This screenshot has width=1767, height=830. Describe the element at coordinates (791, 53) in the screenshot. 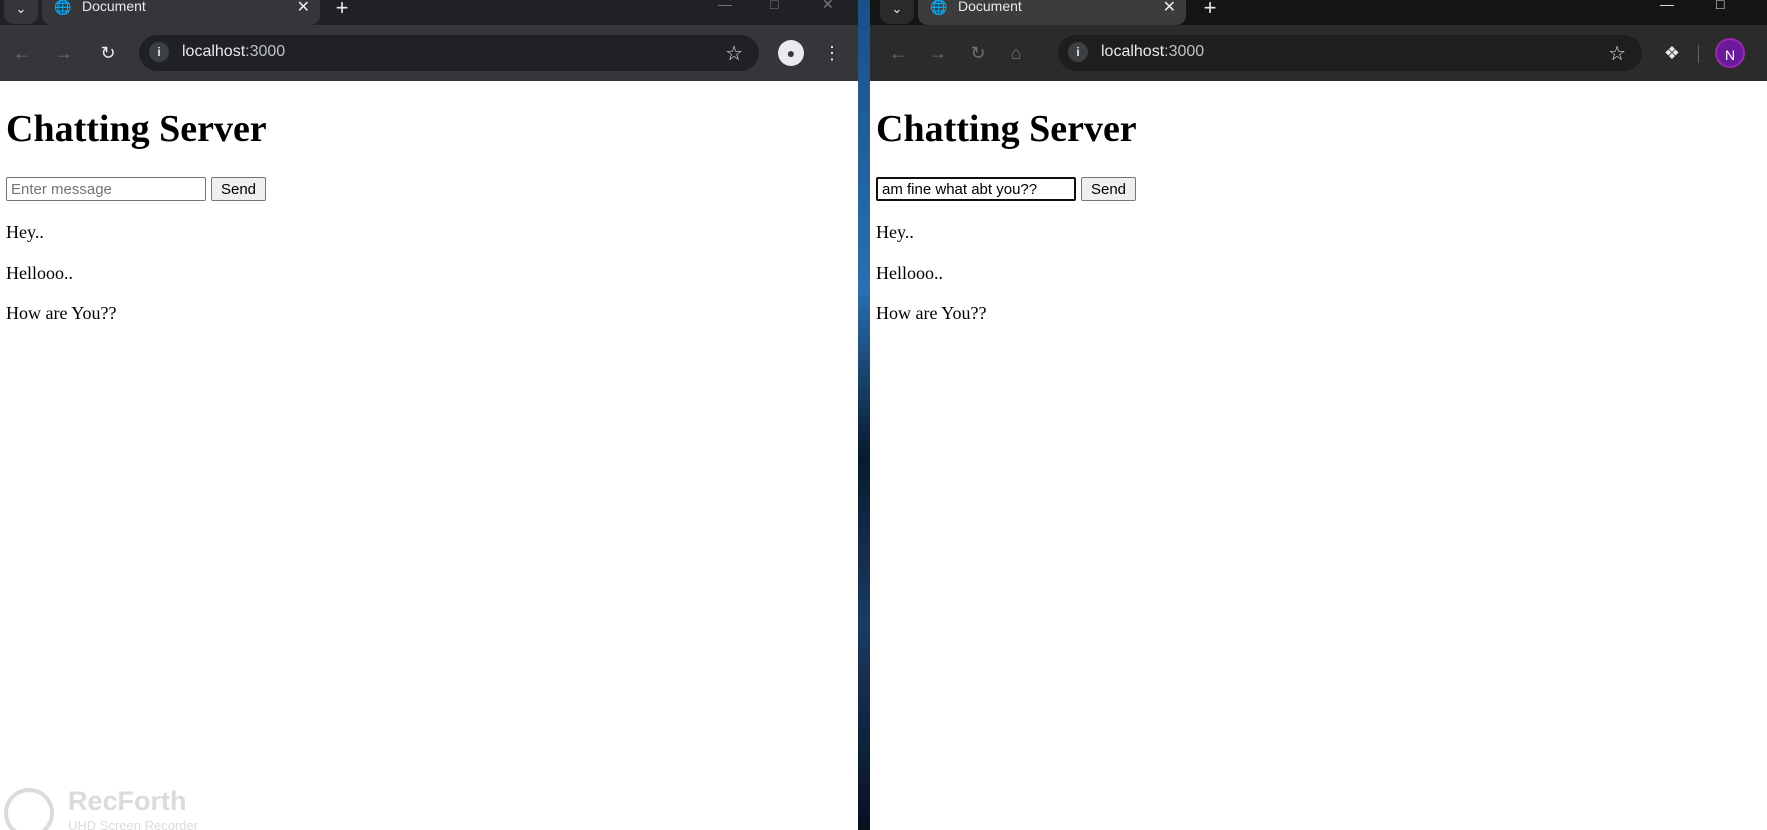

I see `profile-icon: ●` at that location.